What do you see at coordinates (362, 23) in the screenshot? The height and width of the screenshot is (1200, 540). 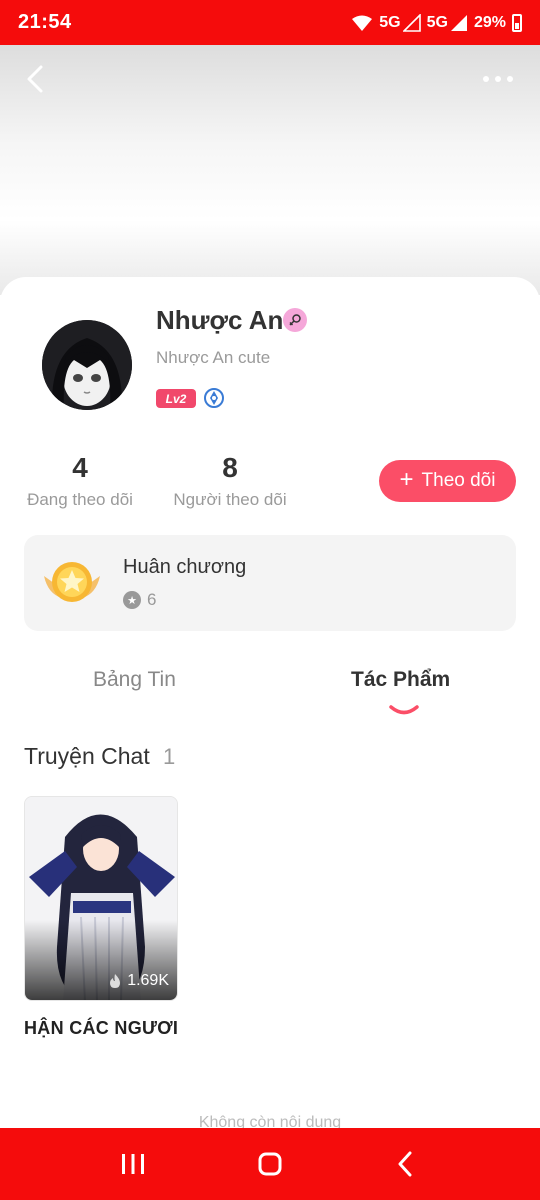 I see `wifi-icon` at bounding box center [362, 23].